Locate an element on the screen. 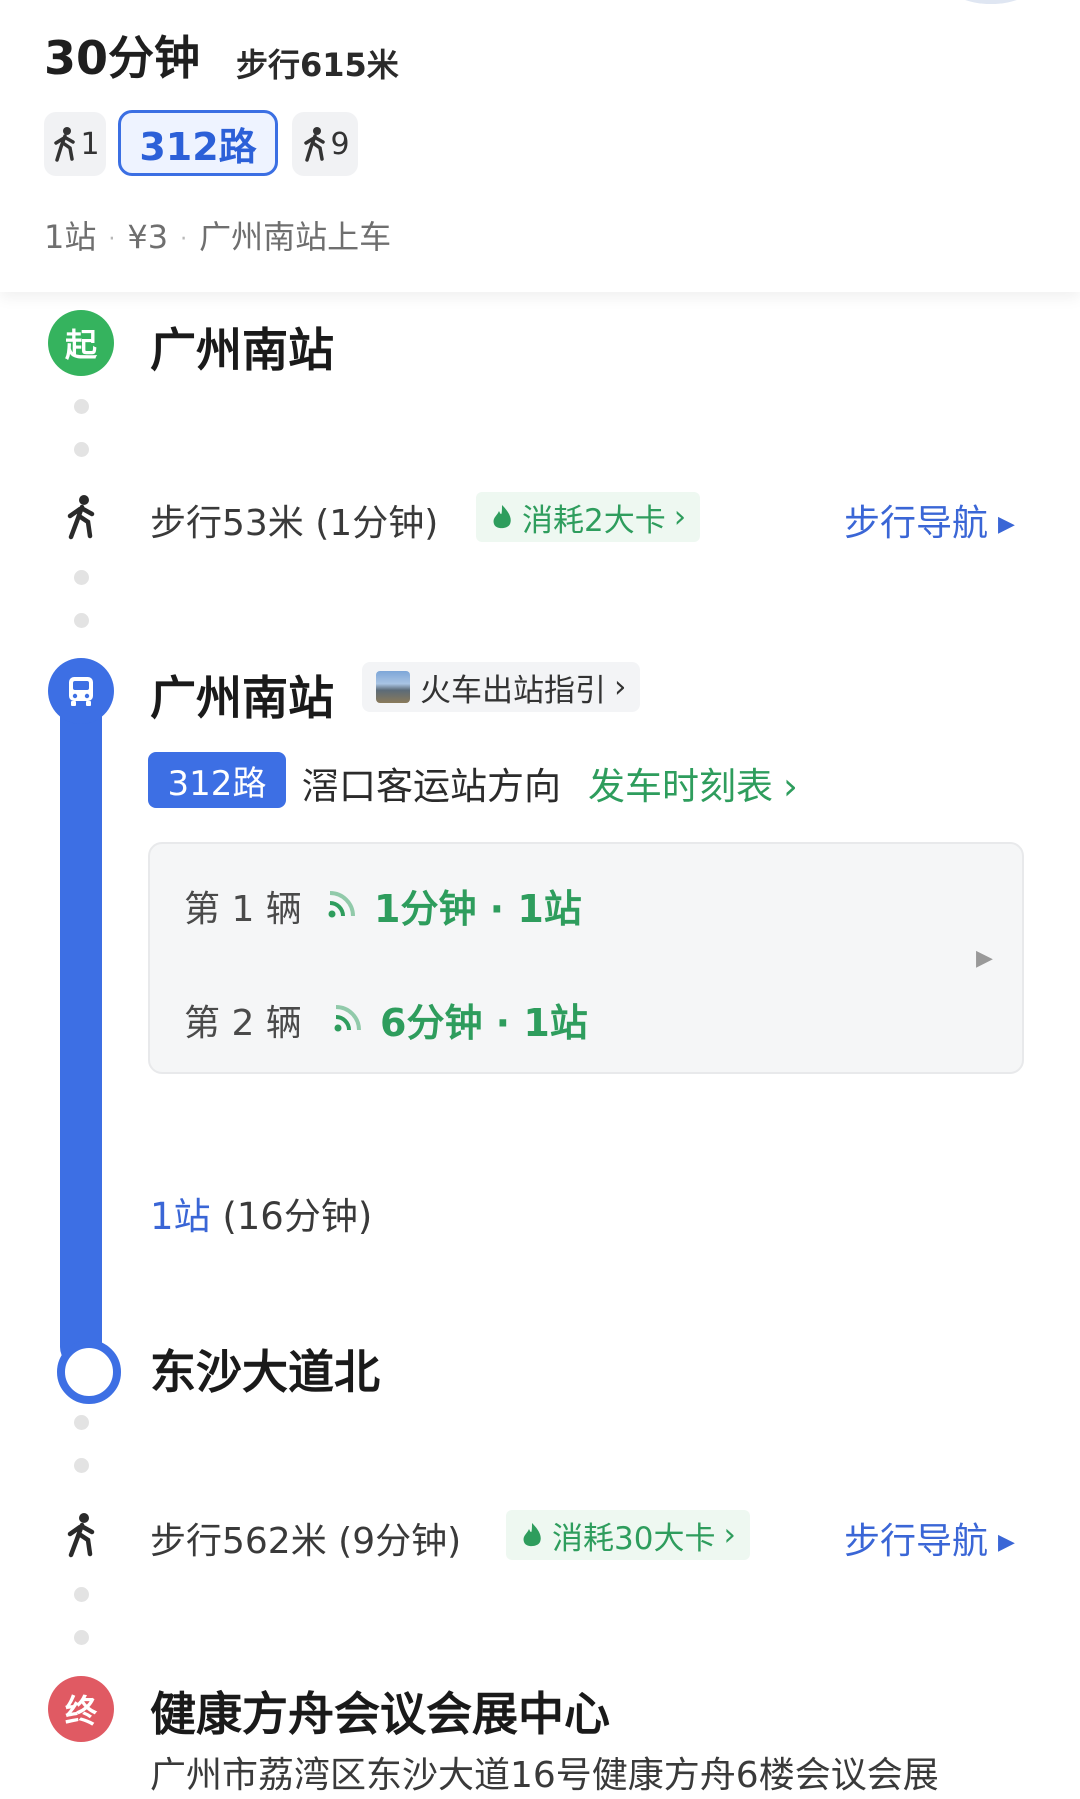 Image resolution: width=1080 pixels, height=1799 pixels. summary-fare: ¥3 is located at coordinates (148, 237).